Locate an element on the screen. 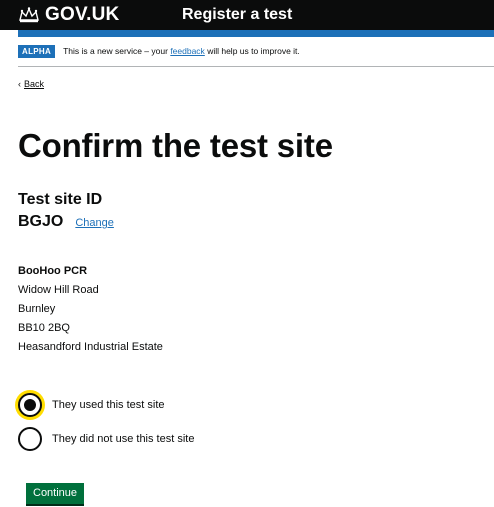 The image size is (494, 507). radio-not-used-site: They did not use this test site is located at coordinates (106, 439).